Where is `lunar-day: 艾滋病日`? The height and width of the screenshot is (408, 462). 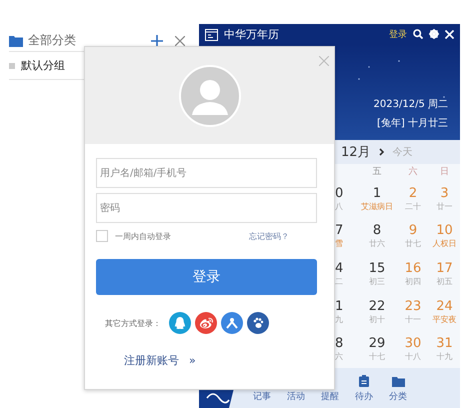
lunar-day: 艾滋病日 is located at coordinates (377, 206).